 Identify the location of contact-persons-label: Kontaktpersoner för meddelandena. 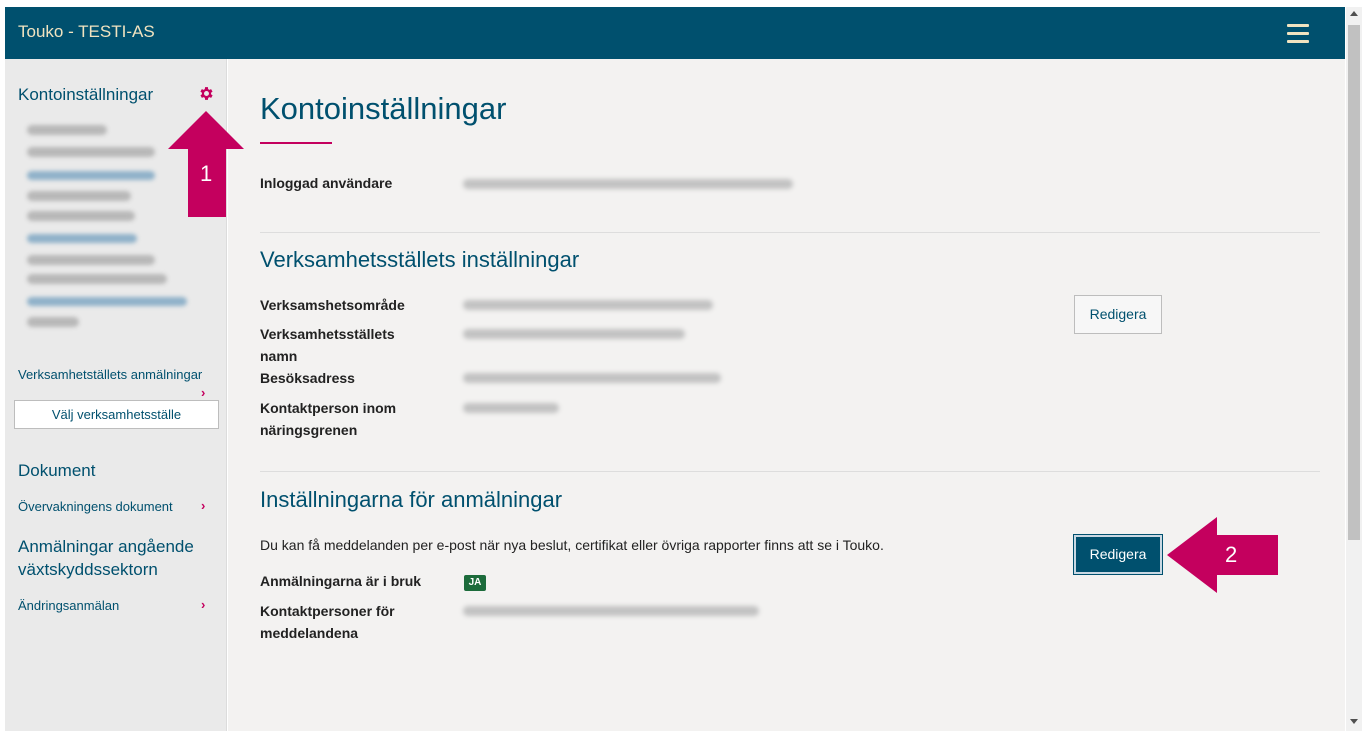
(327, 622).